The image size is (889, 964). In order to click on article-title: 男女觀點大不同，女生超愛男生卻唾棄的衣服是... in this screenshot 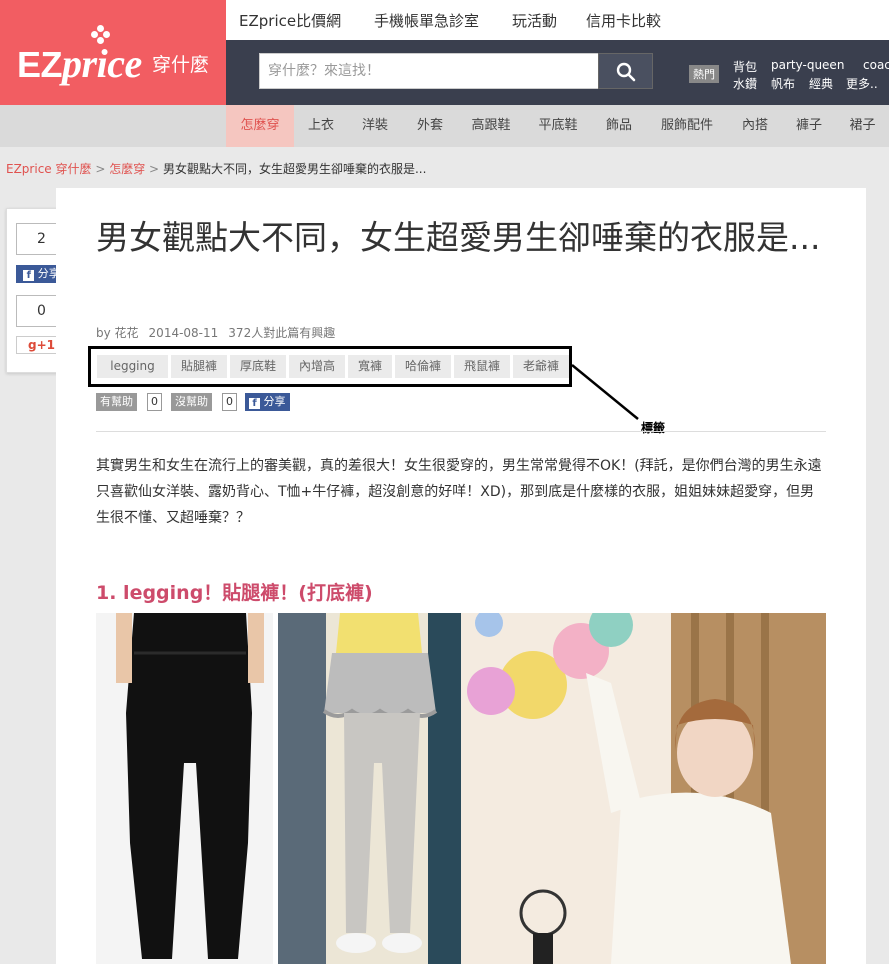, I will do `click(458, 237)`.